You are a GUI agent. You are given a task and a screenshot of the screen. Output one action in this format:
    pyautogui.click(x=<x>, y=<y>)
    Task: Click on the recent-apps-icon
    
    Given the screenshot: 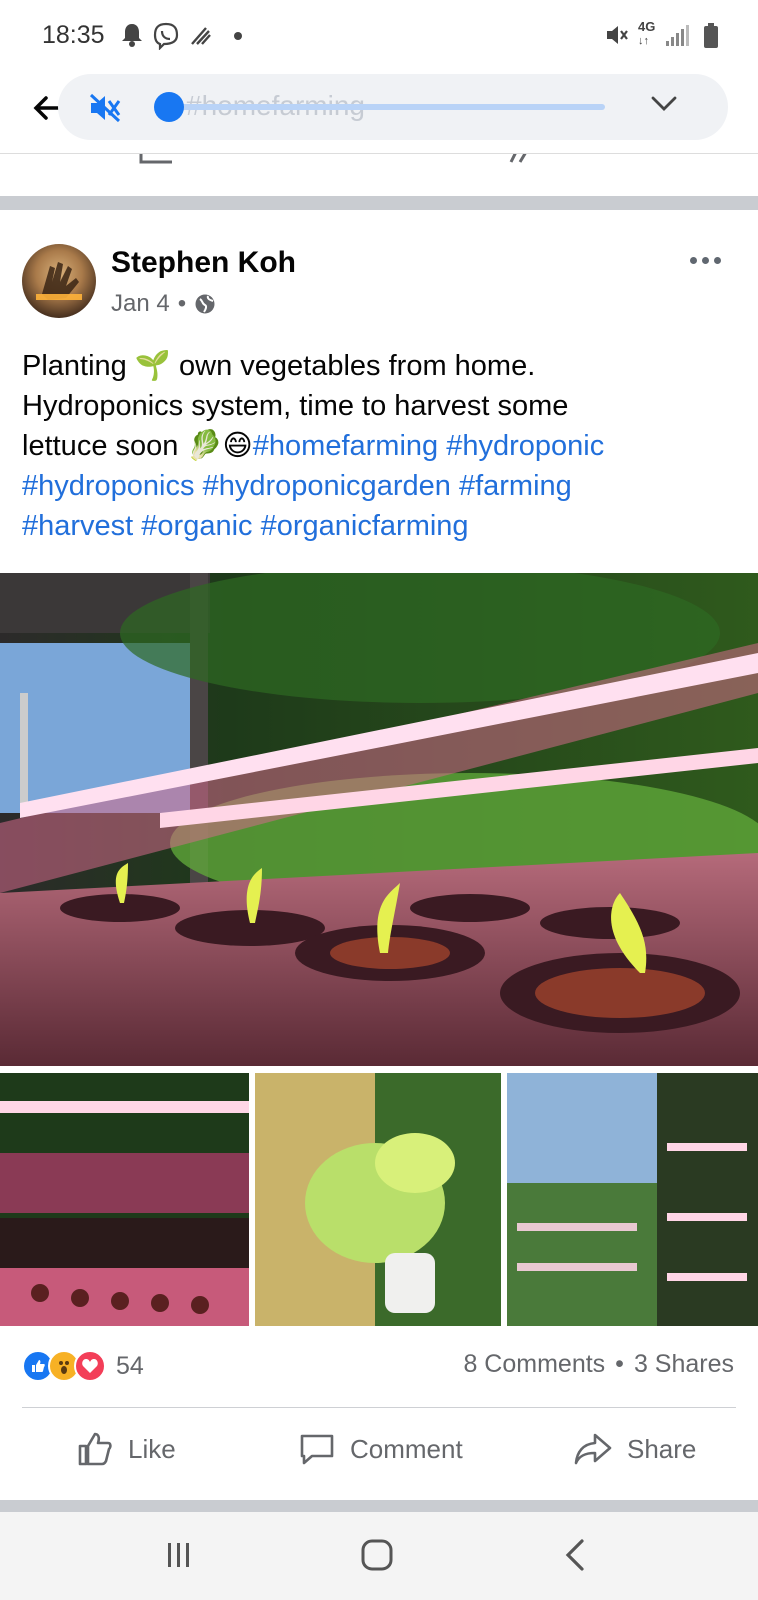 What is the action you would take?
    pyautogui.click(x=179, y=1555)
    